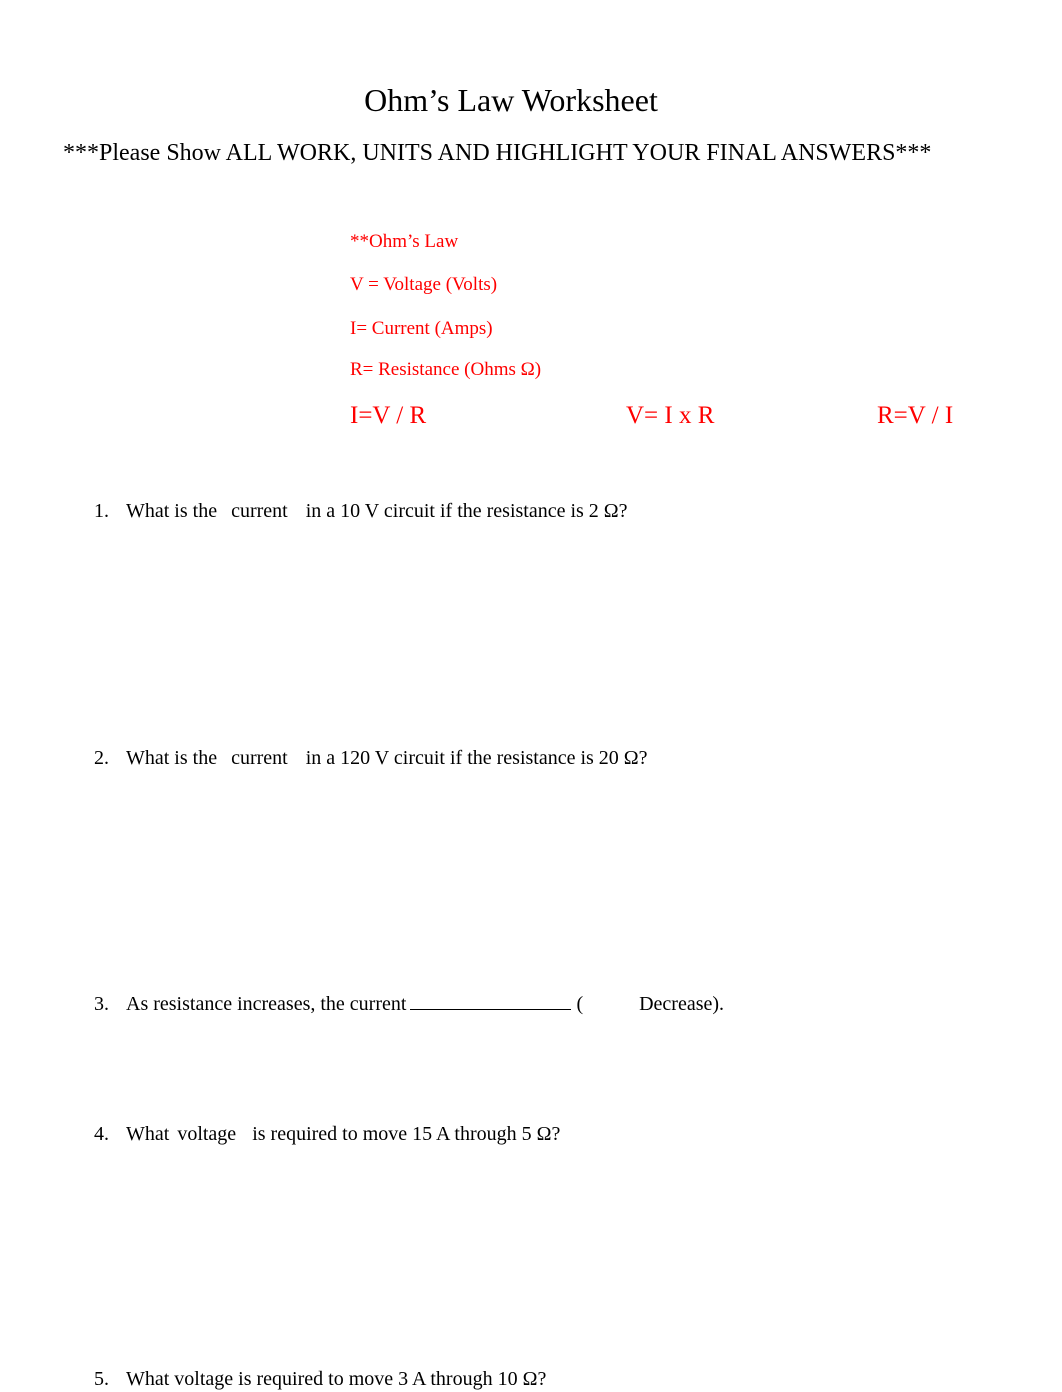  Describe the element at coordinates (388, 415) in the screenshot. I see `formula-current: I=V / R` at that location.